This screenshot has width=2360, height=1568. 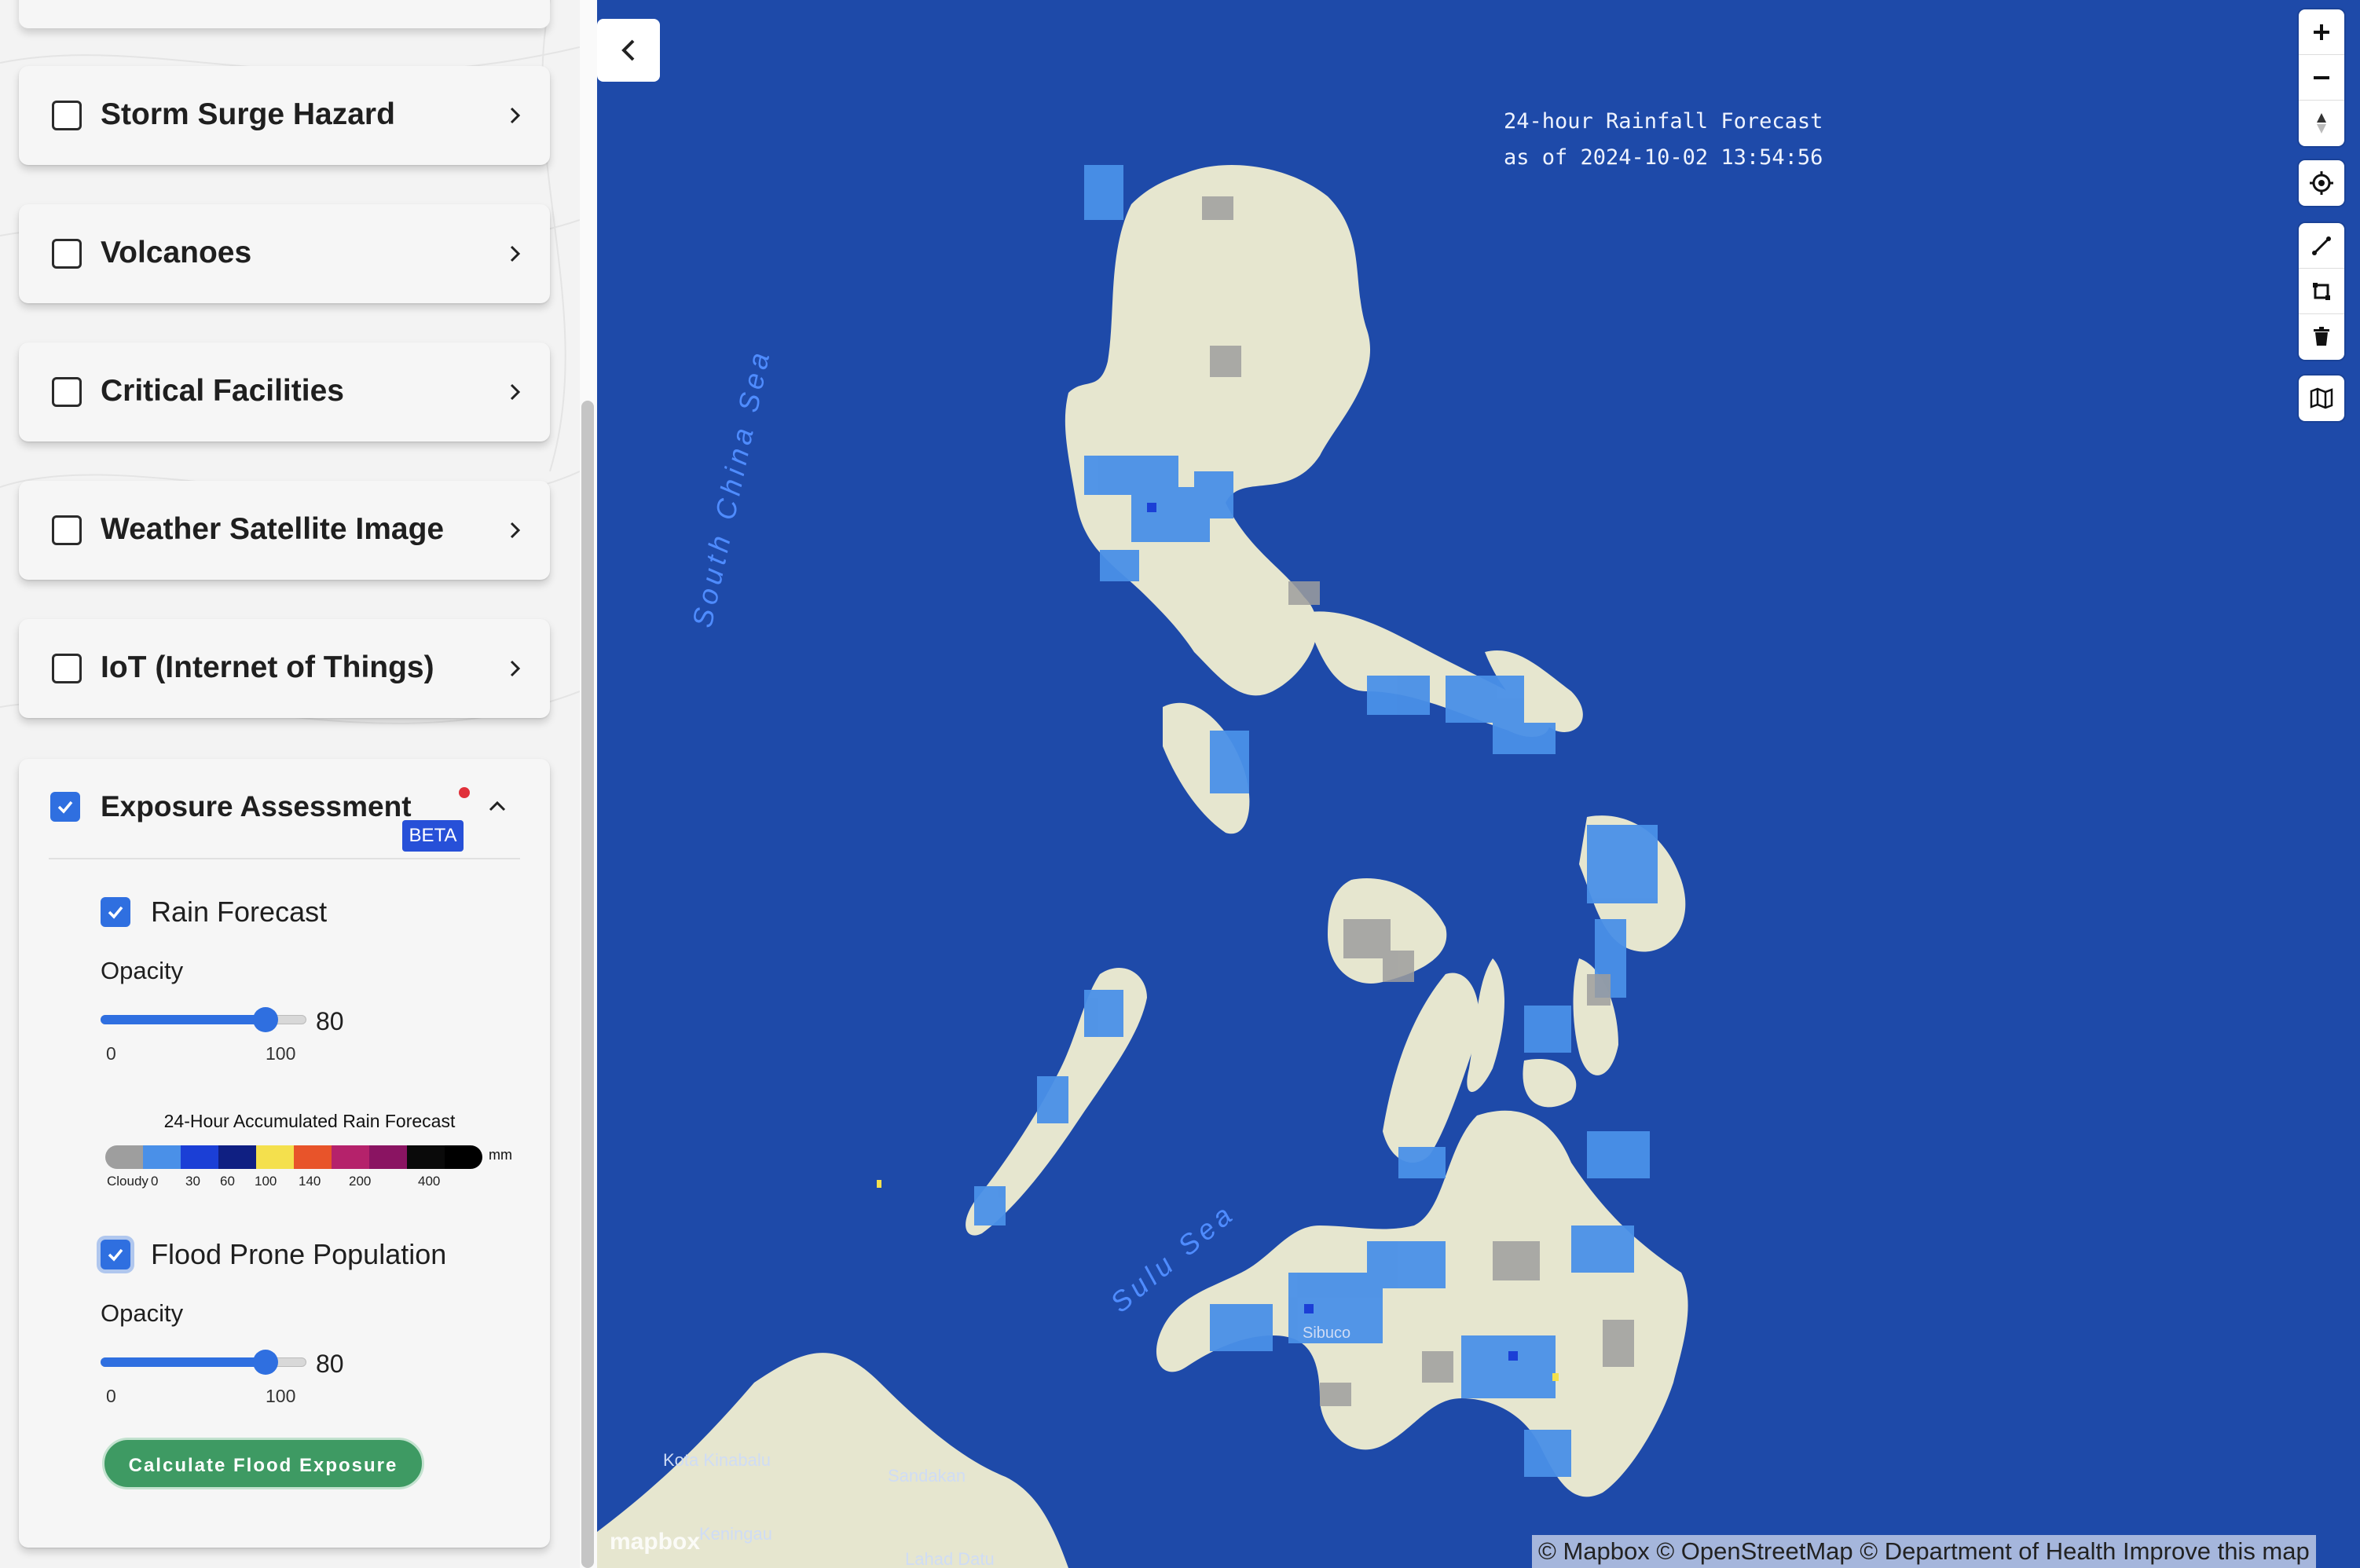 What do you see at coordinates (1327, 1333) in the screenshot?
I see `place-label-sibuco: Sibuco` at bounding box center [1327, 1333].